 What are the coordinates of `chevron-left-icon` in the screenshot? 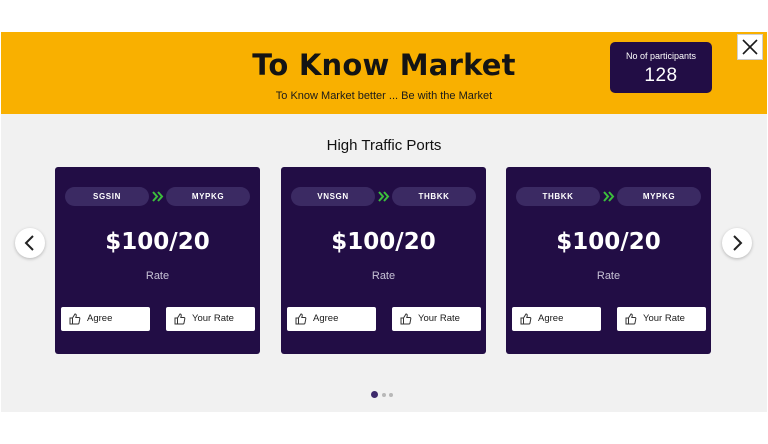 It's located at (29, 243).